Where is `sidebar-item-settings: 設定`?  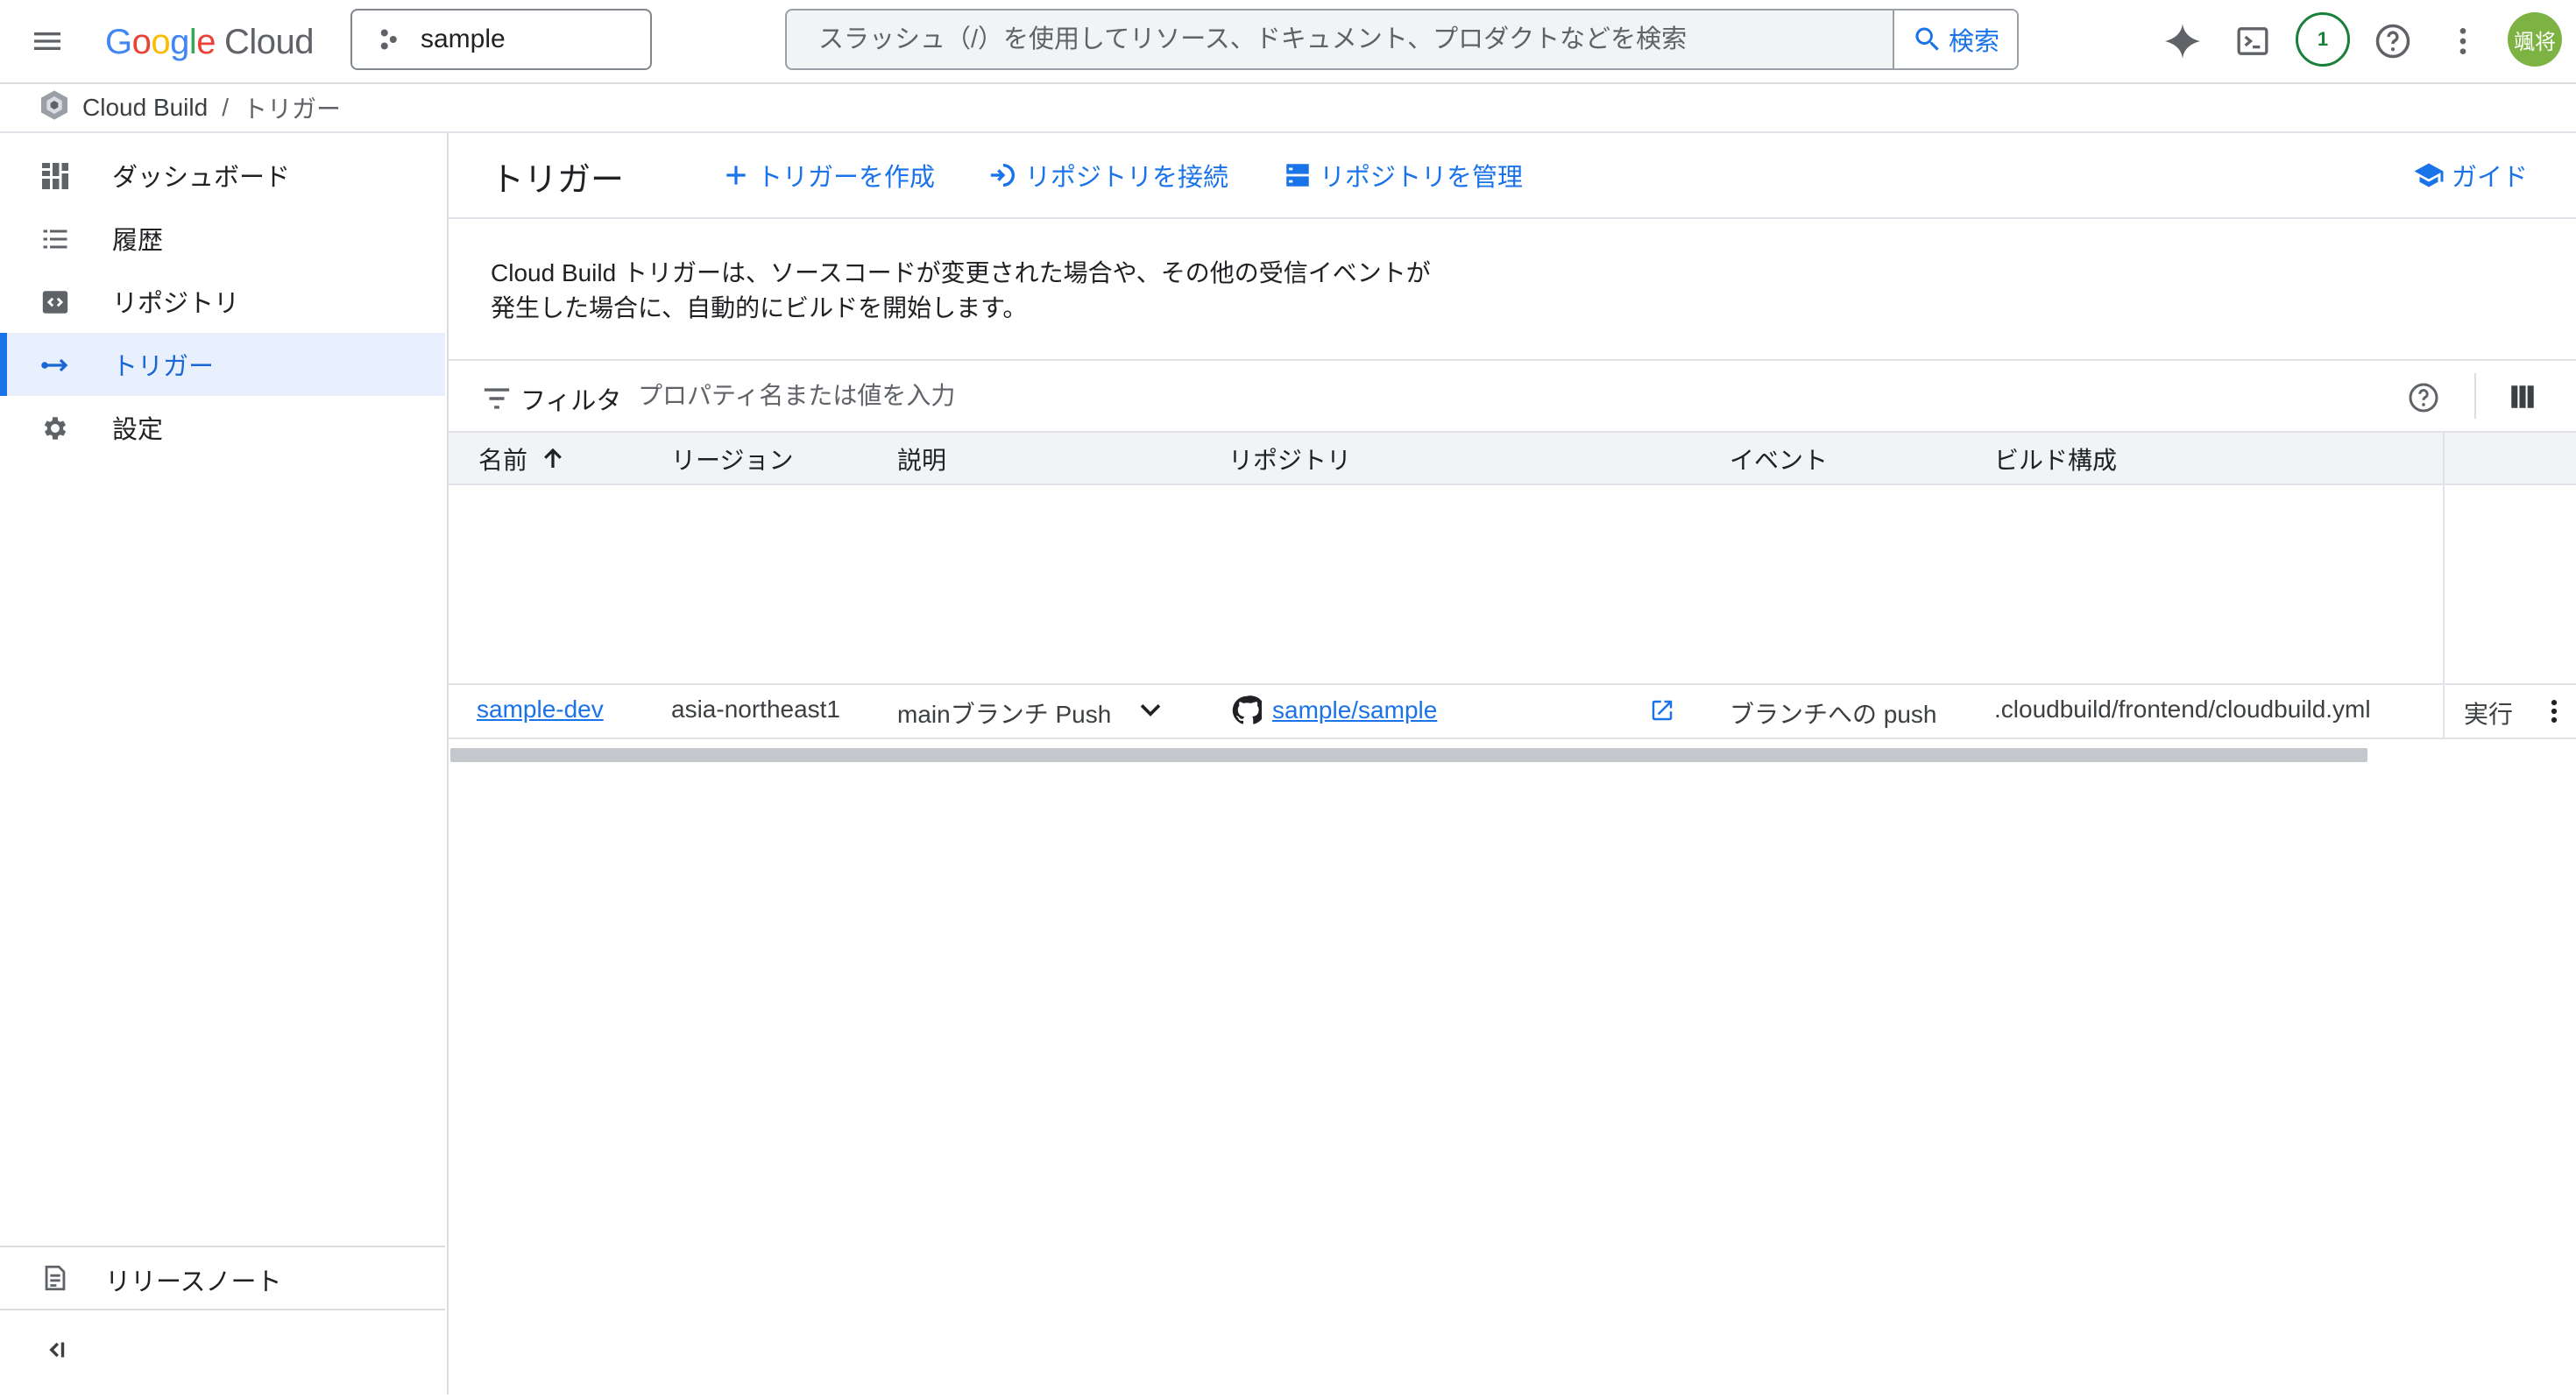
sidebar-item-settings: 設定 is located at coordinates (222, 427).